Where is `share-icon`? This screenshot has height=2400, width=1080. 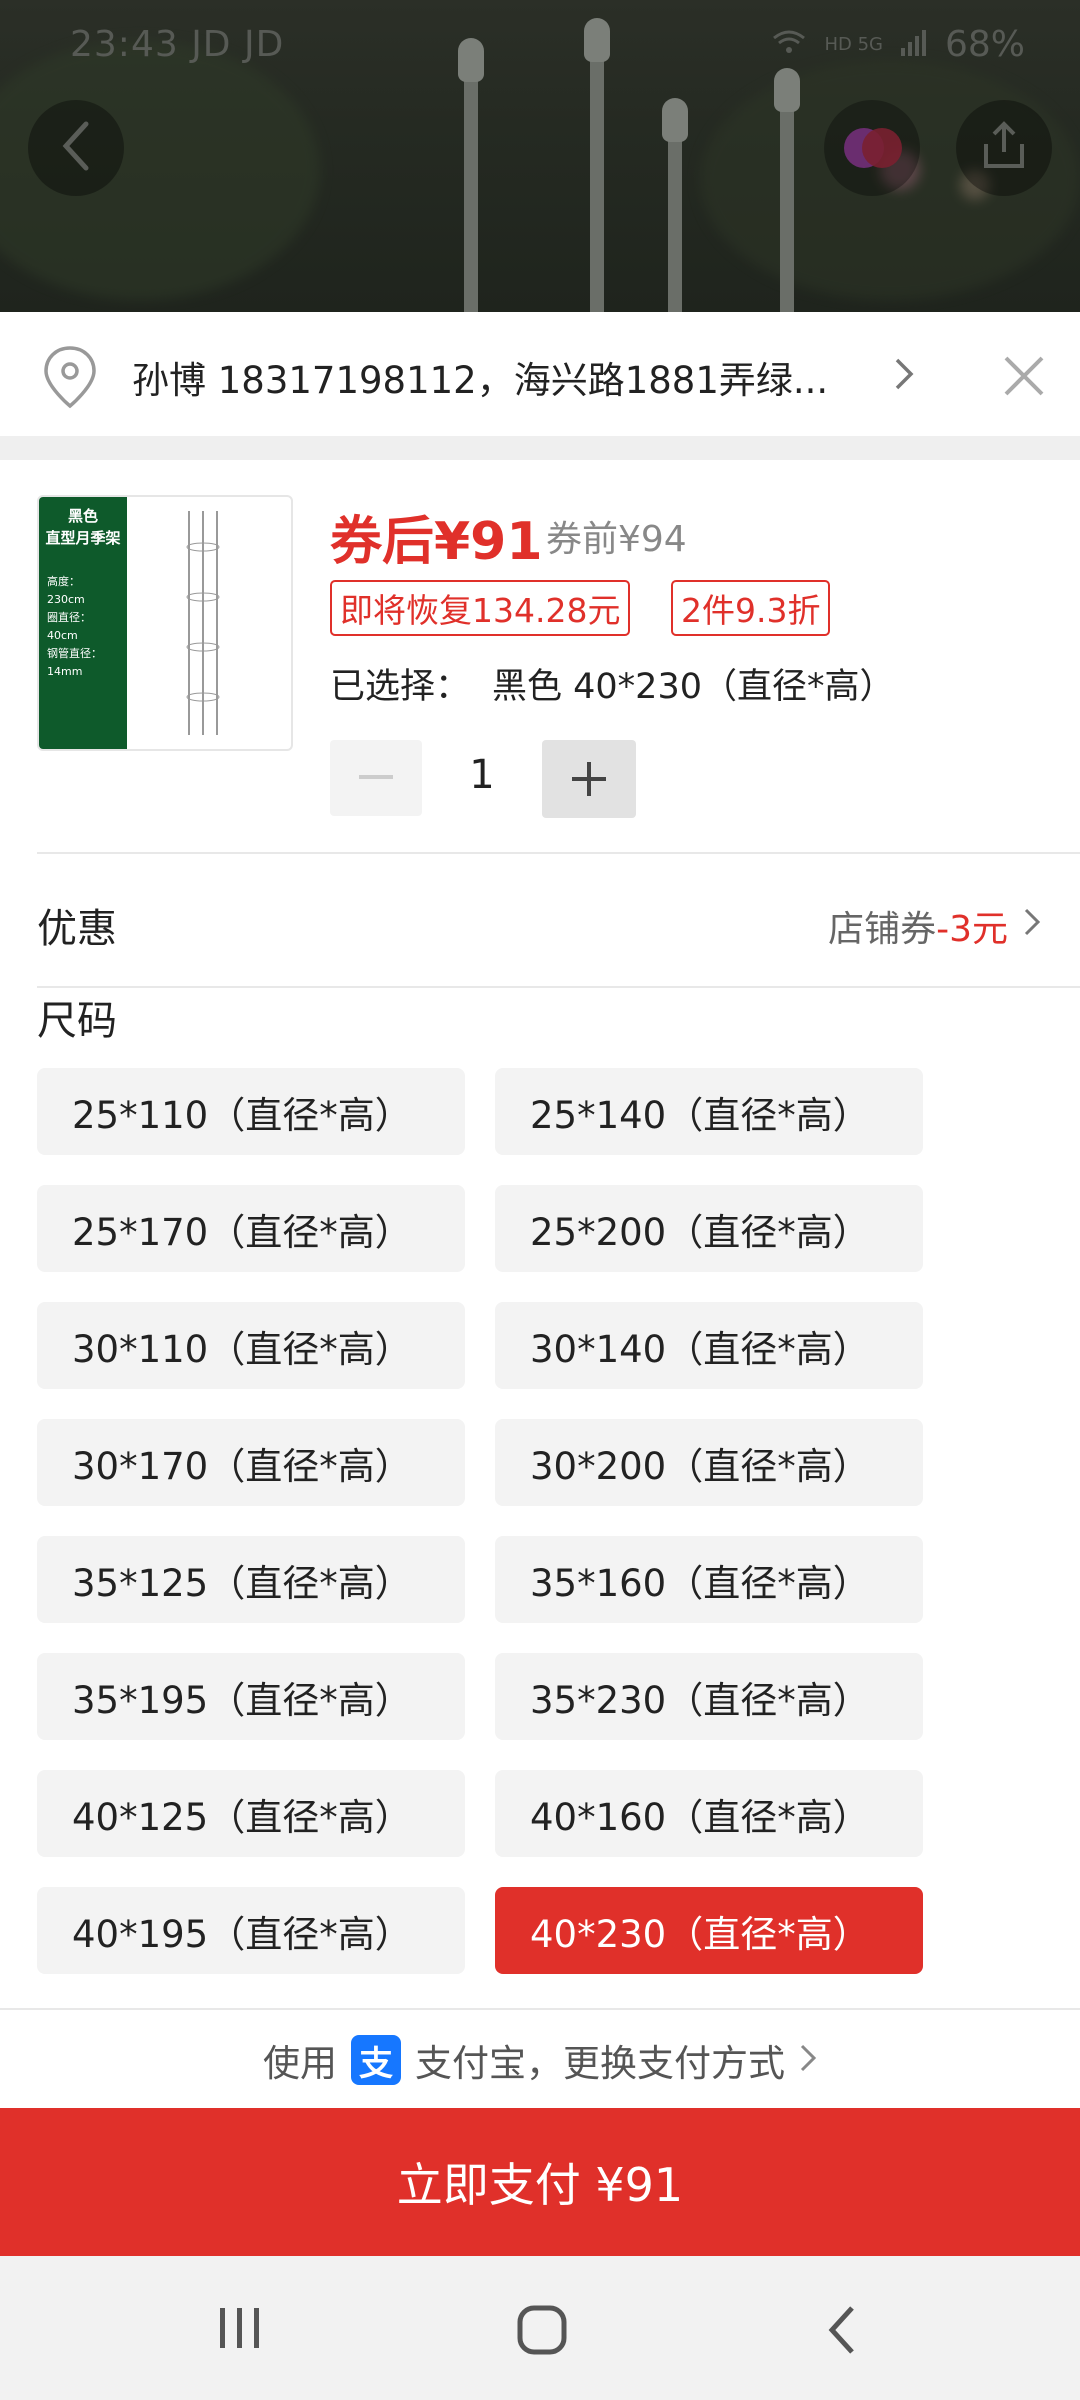 share-icon is located at coordinates (1004, 148).